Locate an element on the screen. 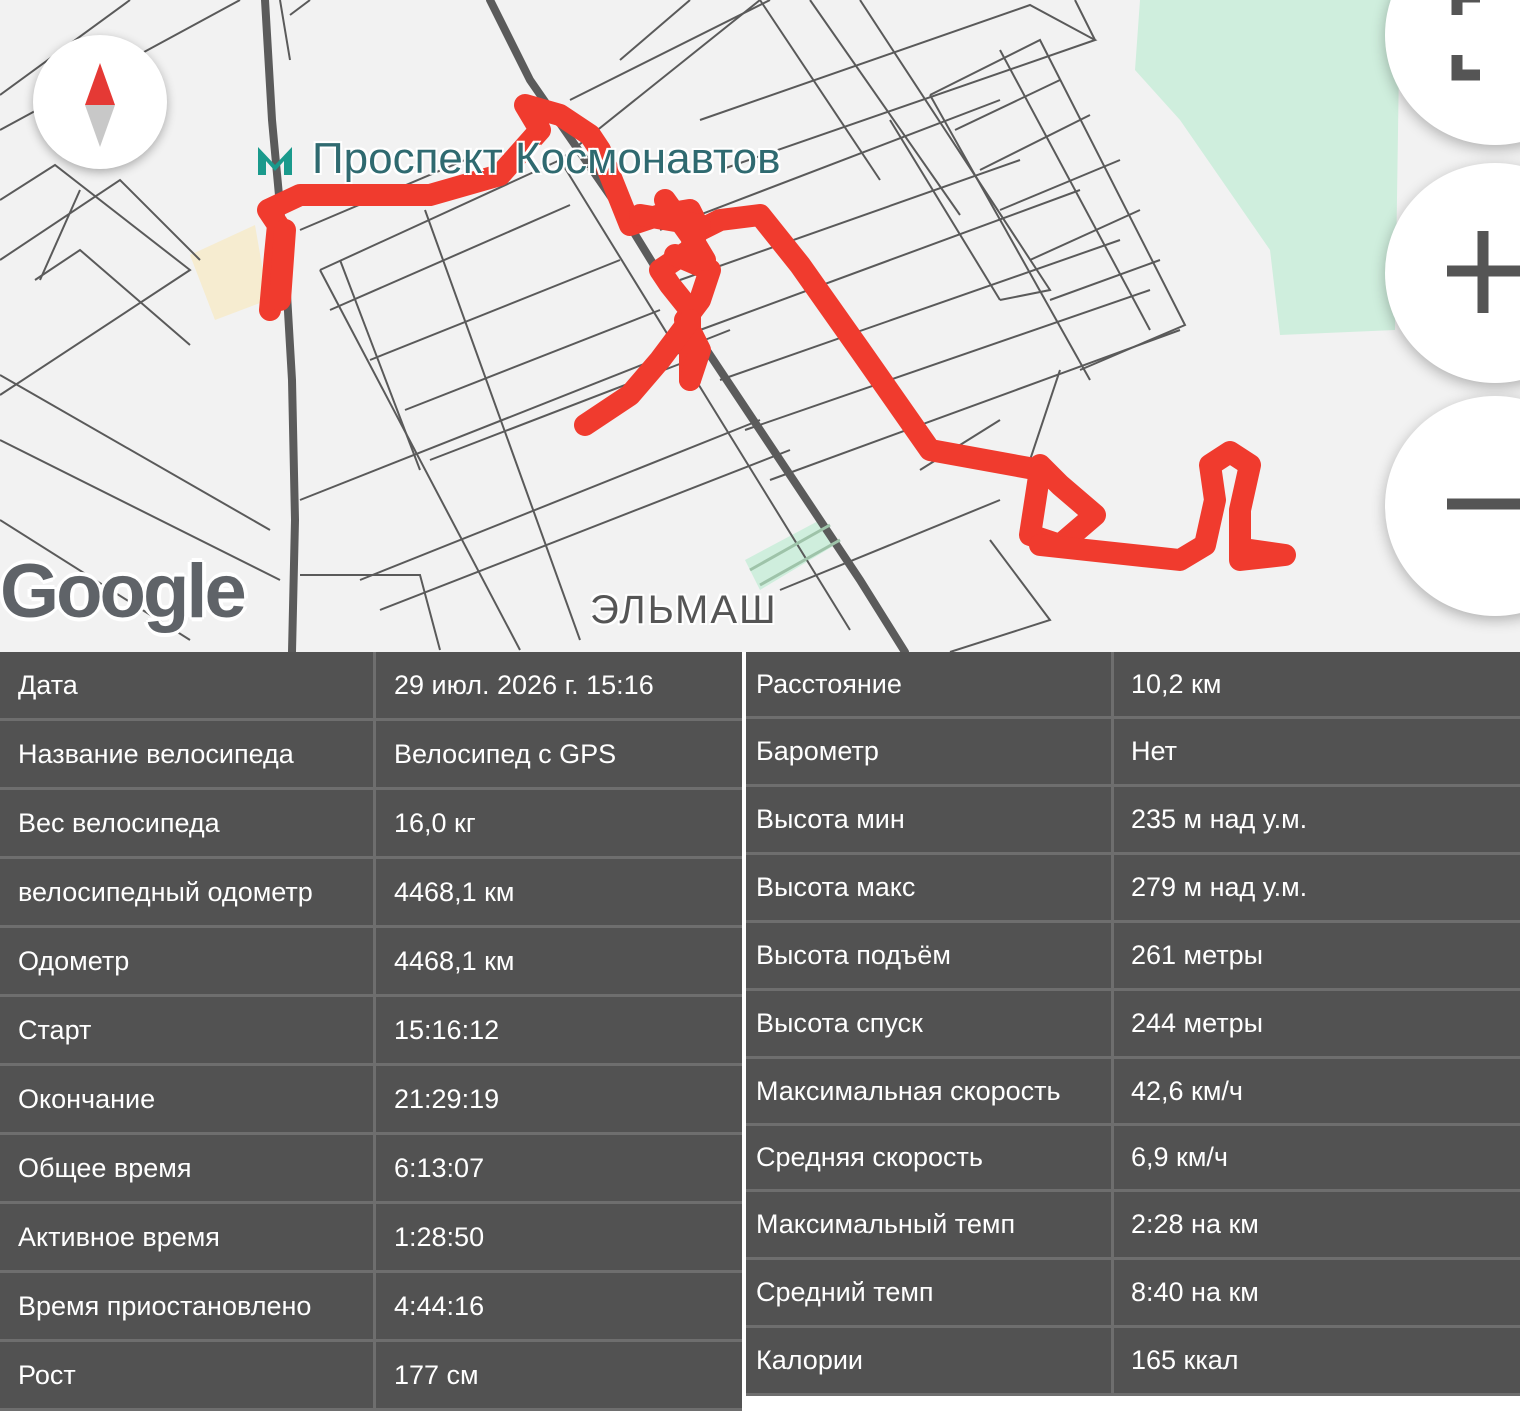 This screenshot has width=1520, height=1411. stat-label: Название велосипеда is located at coordinates (156, 753).